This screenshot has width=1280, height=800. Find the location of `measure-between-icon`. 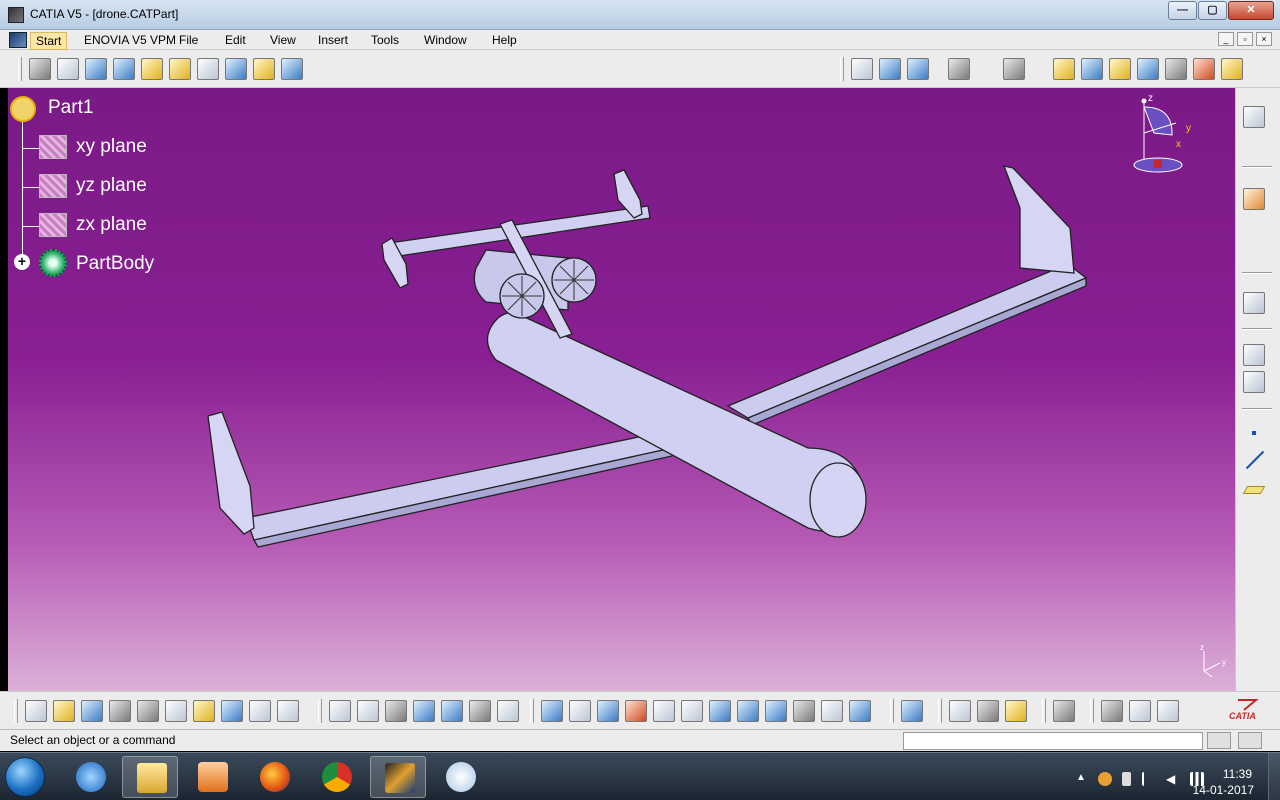

measure-between-icon is located at coordinates (960, 711).